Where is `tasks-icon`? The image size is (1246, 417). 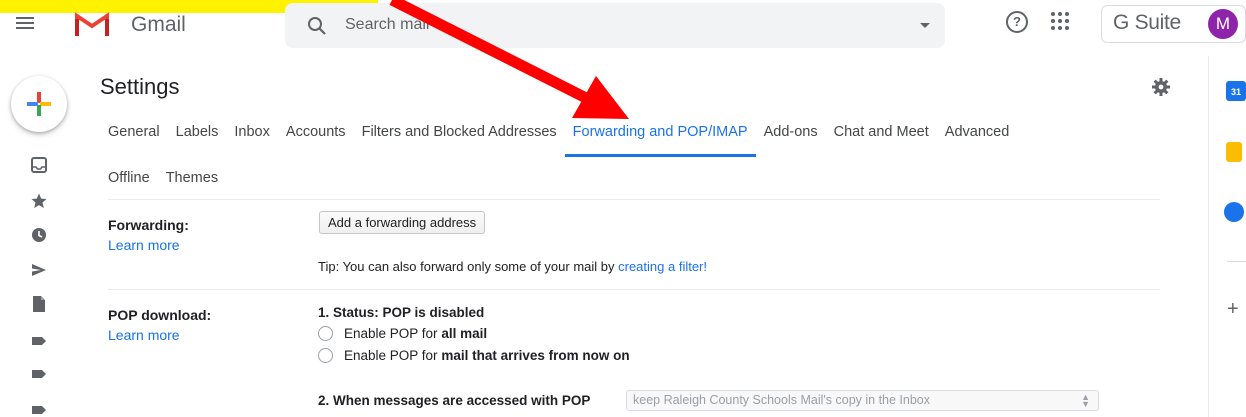
tasks-icon is located at coordinates (1234, 212).